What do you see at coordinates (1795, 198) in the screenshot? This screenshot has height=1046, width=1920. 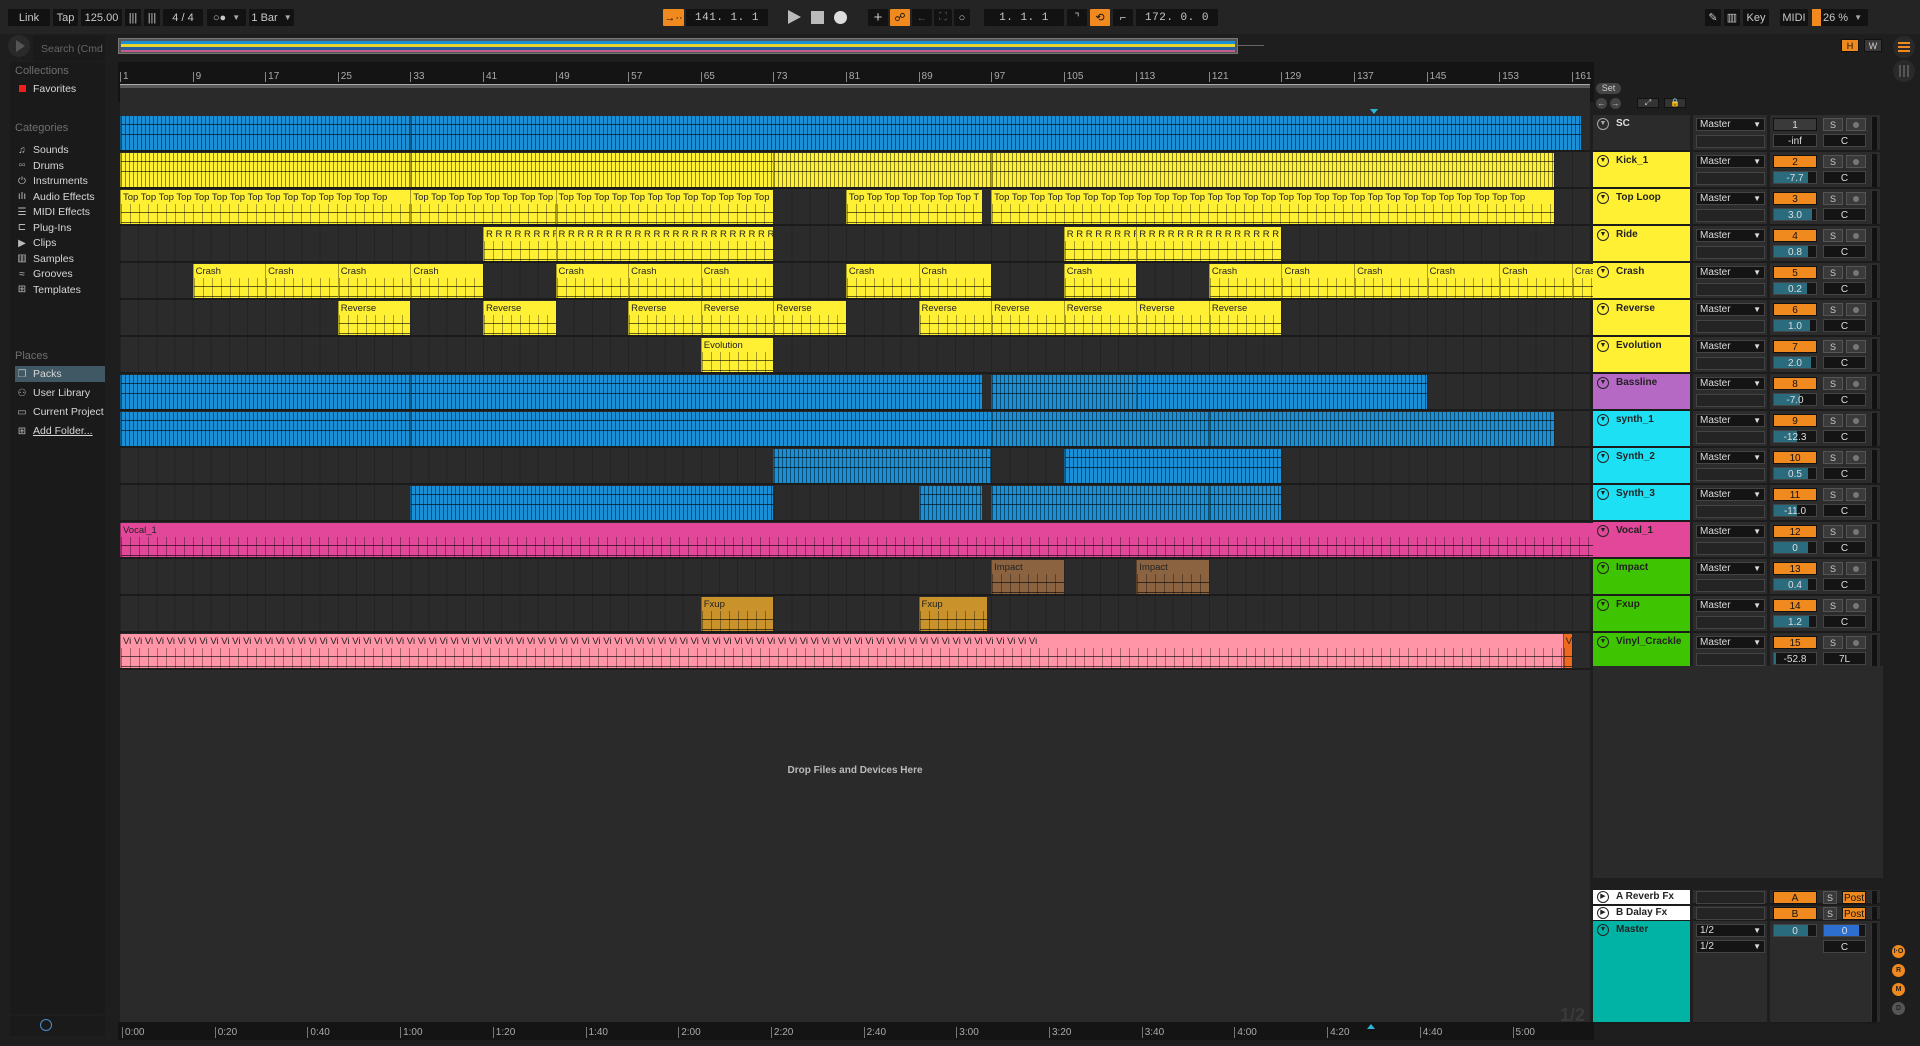 I see `track-activator: 3` at bounding box center [1795, 198].